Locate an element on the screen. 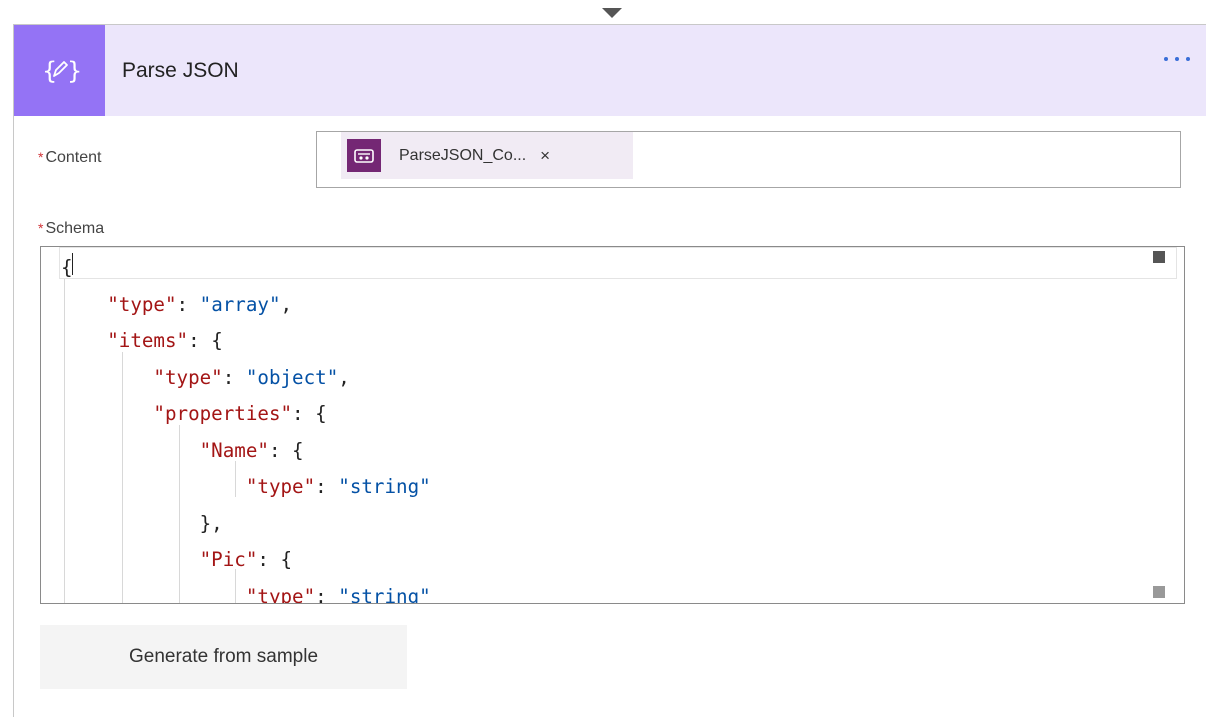 The width and height of the screenshot is (1206, 717). code-string: "object" is located at coordinates (292, 377).